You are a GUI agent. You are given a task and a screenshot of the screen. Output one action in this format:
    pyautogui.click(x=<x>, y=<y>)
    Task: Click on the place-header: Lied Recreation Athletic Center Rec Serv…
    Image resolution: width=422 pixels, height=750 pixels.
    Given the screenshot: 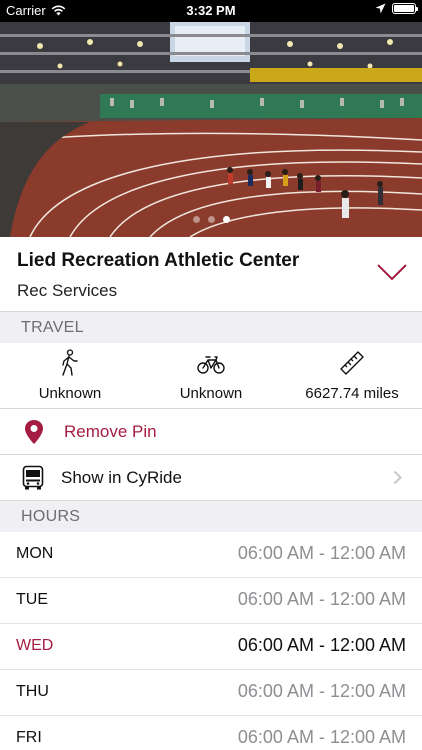 What is the action you would take?
    pyautogui.click(x=211, y=274)
    